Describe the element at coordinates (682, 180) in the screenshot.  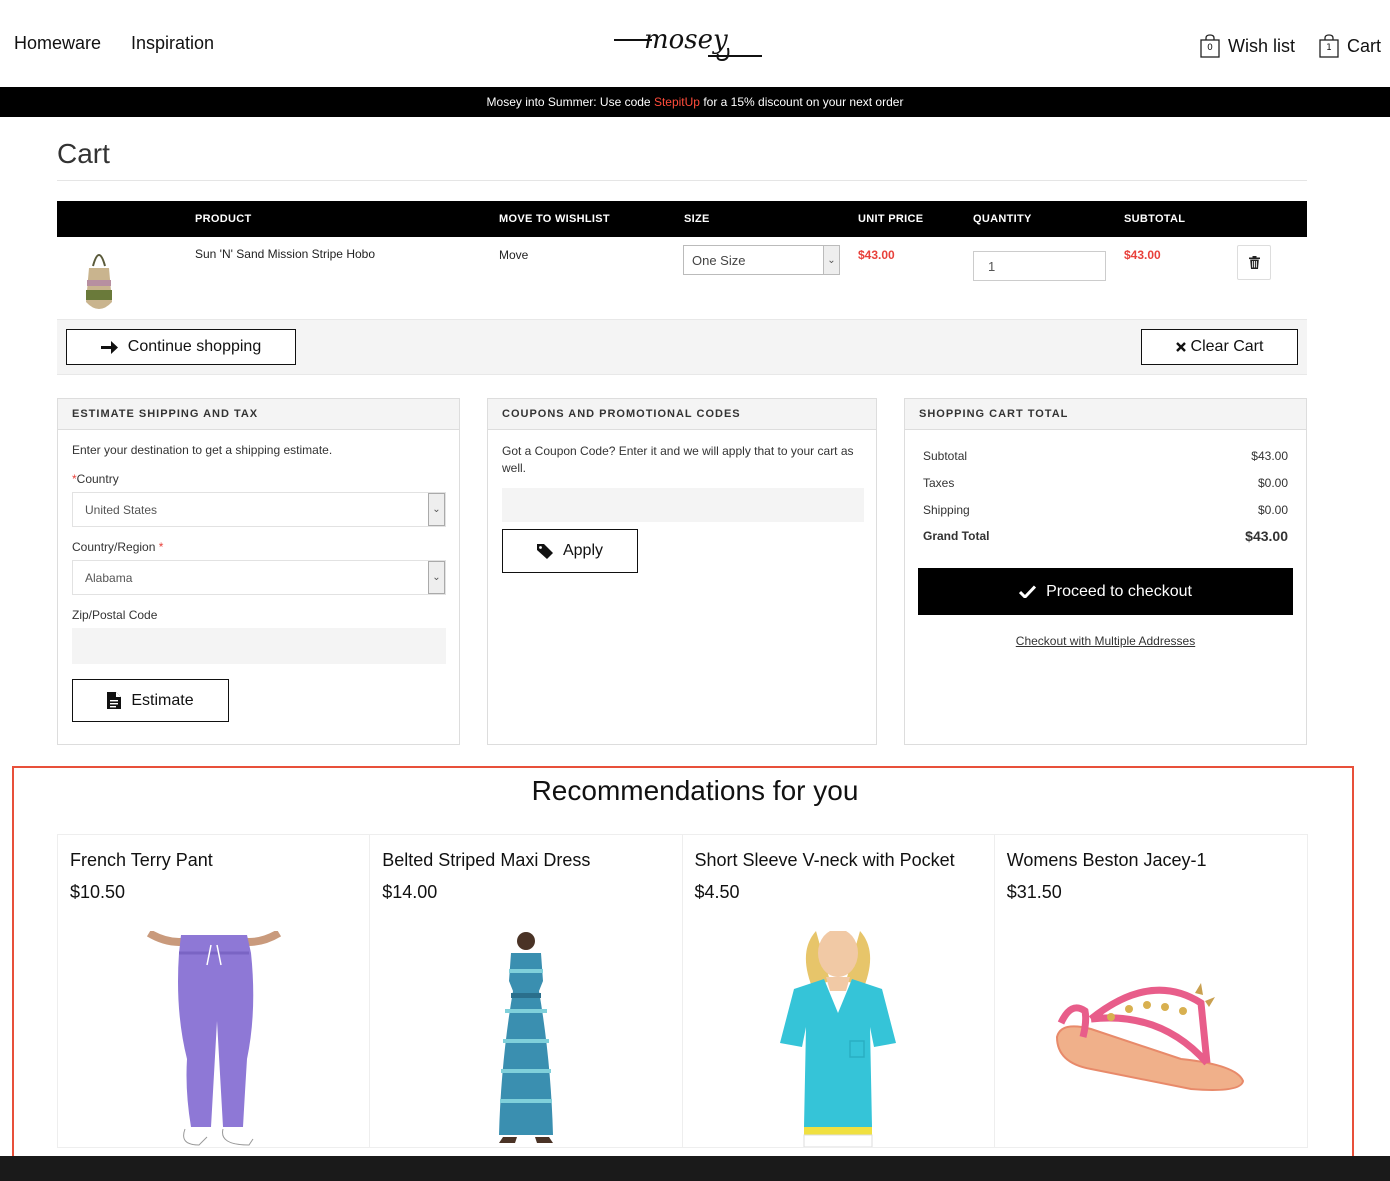
I see `title-divider` at that location.